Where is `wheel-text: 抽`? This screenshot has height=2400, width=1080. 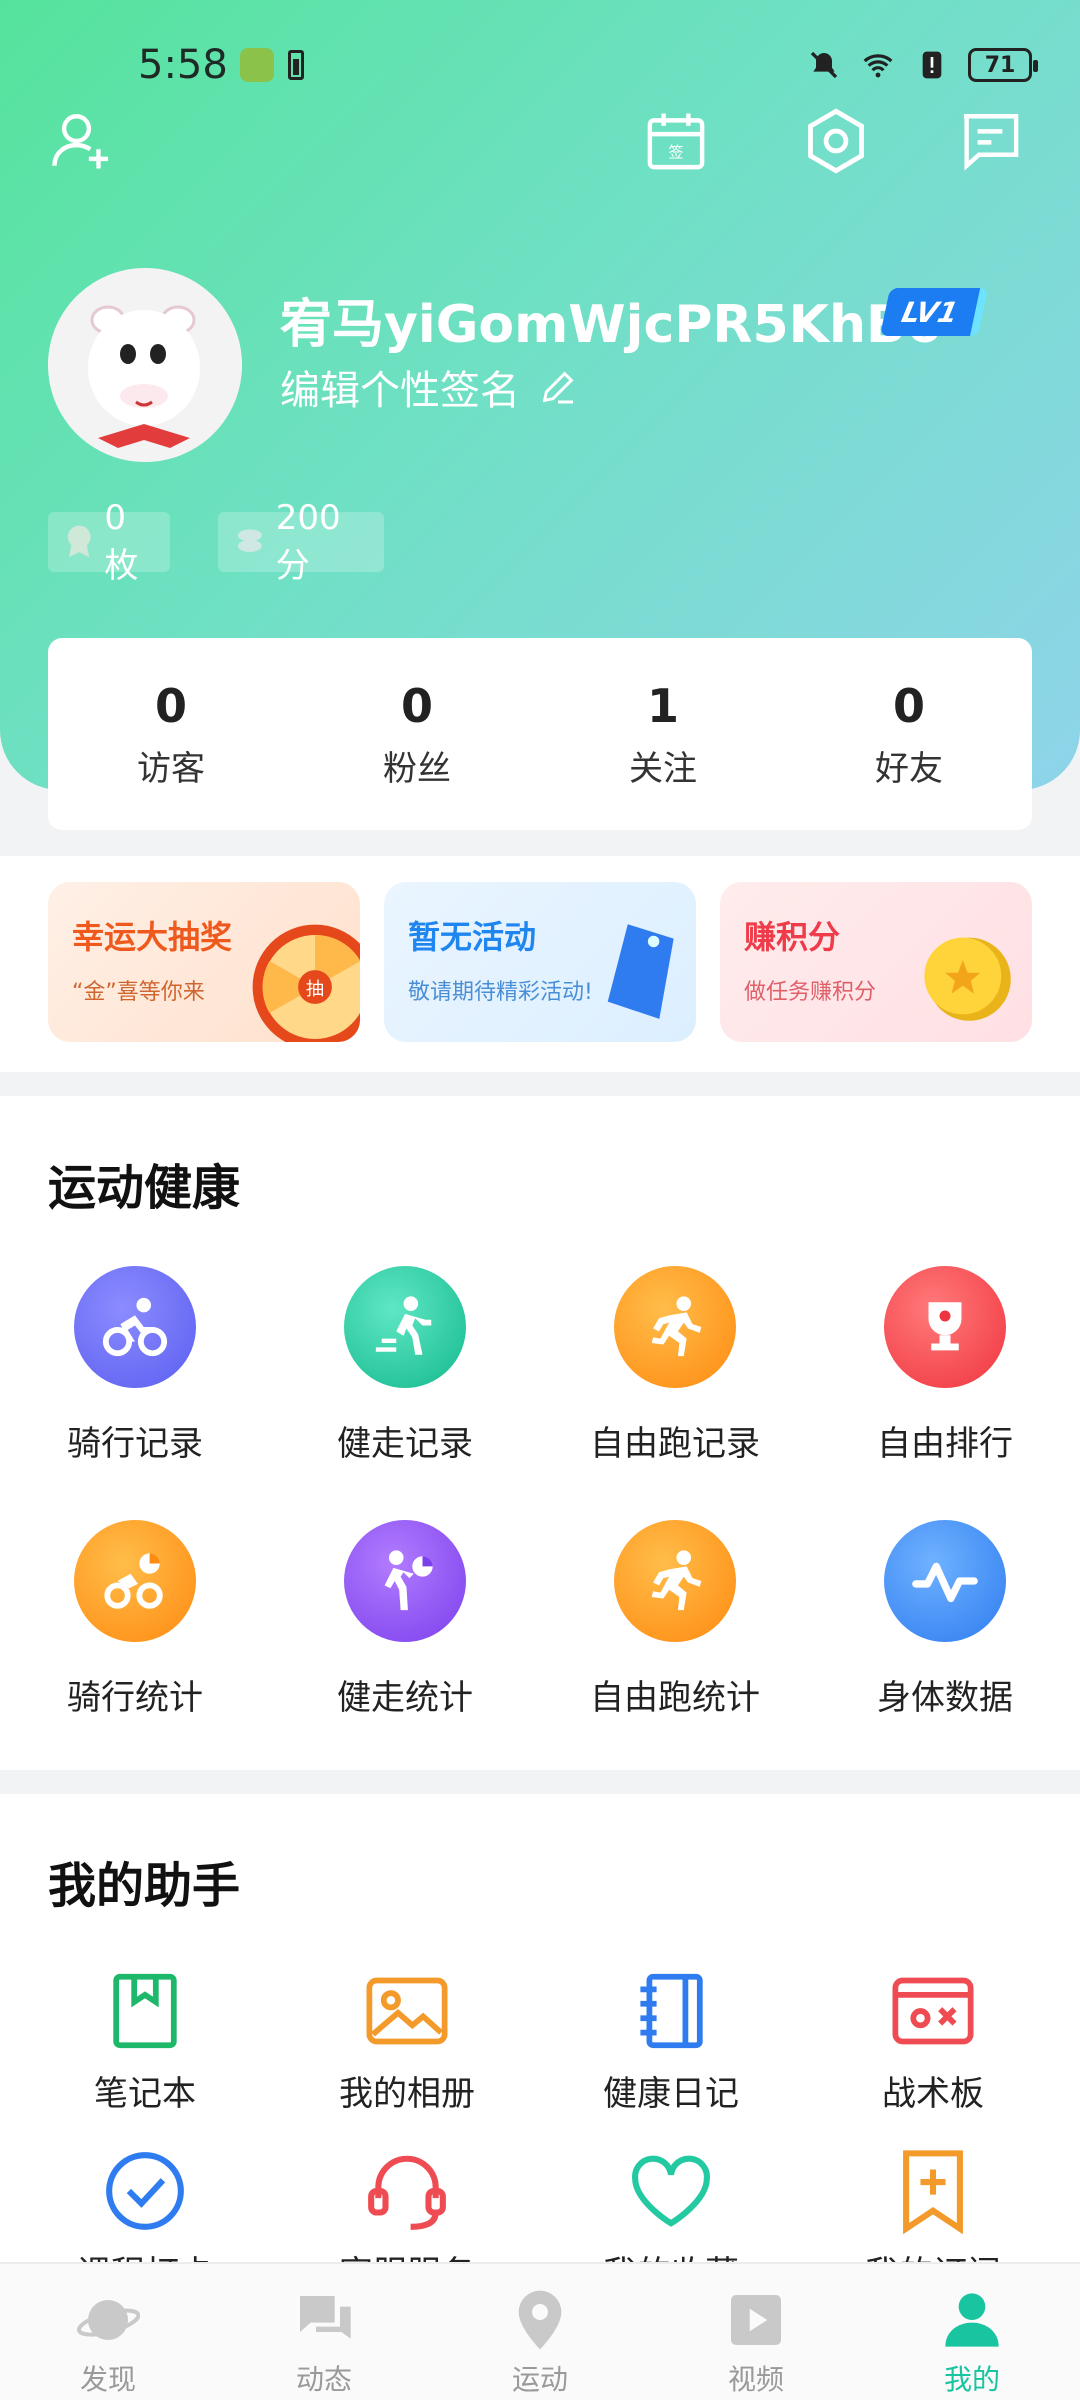 wheel-text: 抽 is located at coordinates (315, 989).